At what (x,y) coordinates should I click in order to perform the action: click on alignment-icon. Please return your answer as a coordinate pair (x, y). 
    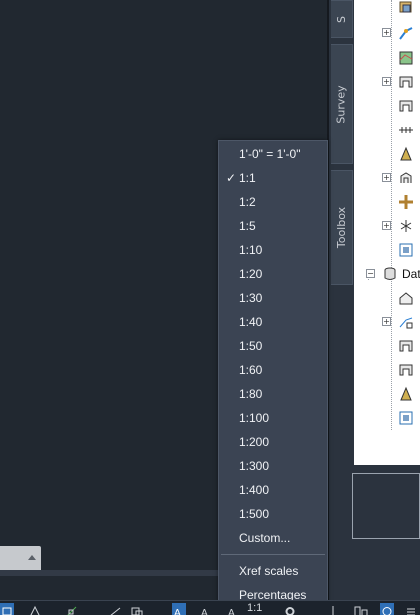
    Looking at the image, I should click on (406, 33).